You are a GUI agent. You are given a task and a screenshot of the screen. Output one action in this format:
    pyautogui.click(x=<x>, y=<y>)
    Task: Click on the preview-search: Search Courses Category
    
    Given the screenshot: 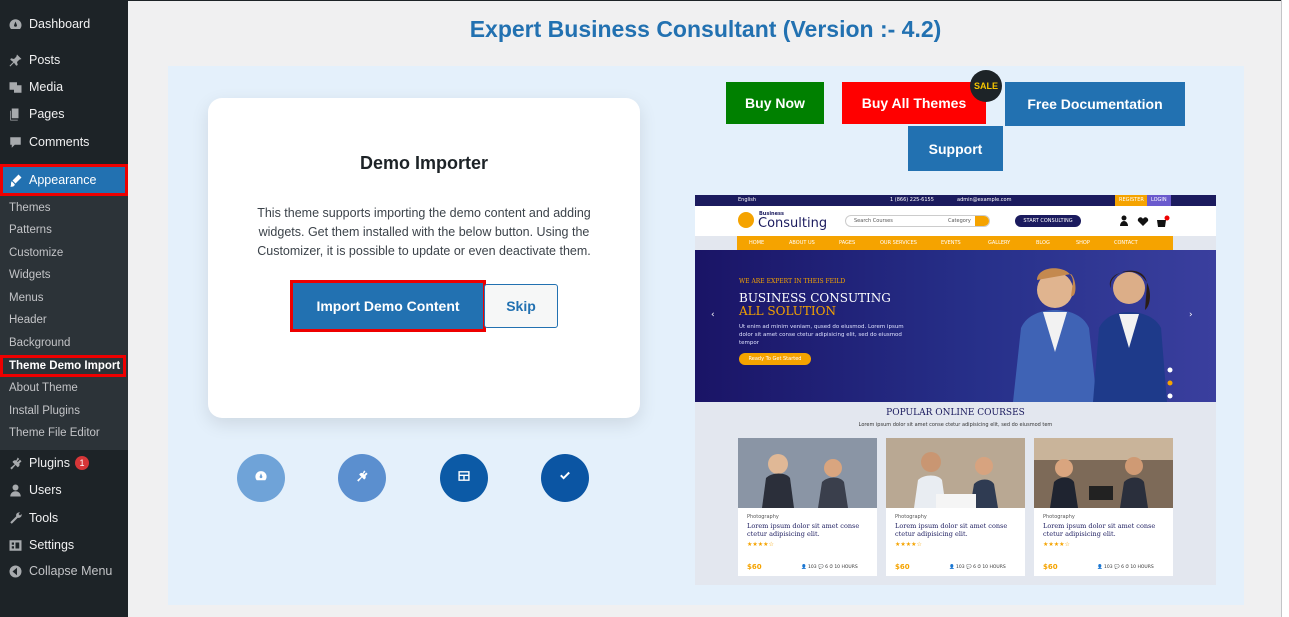 What is the action you would take?
    pyautogui.click(x=917, y=221)
    